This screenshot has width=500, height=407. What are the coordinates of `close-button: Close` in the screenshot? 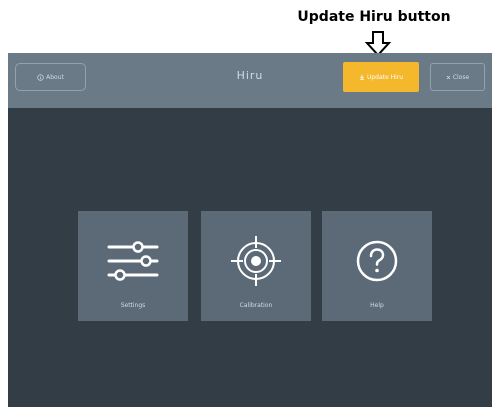 It's located at (457, 77).